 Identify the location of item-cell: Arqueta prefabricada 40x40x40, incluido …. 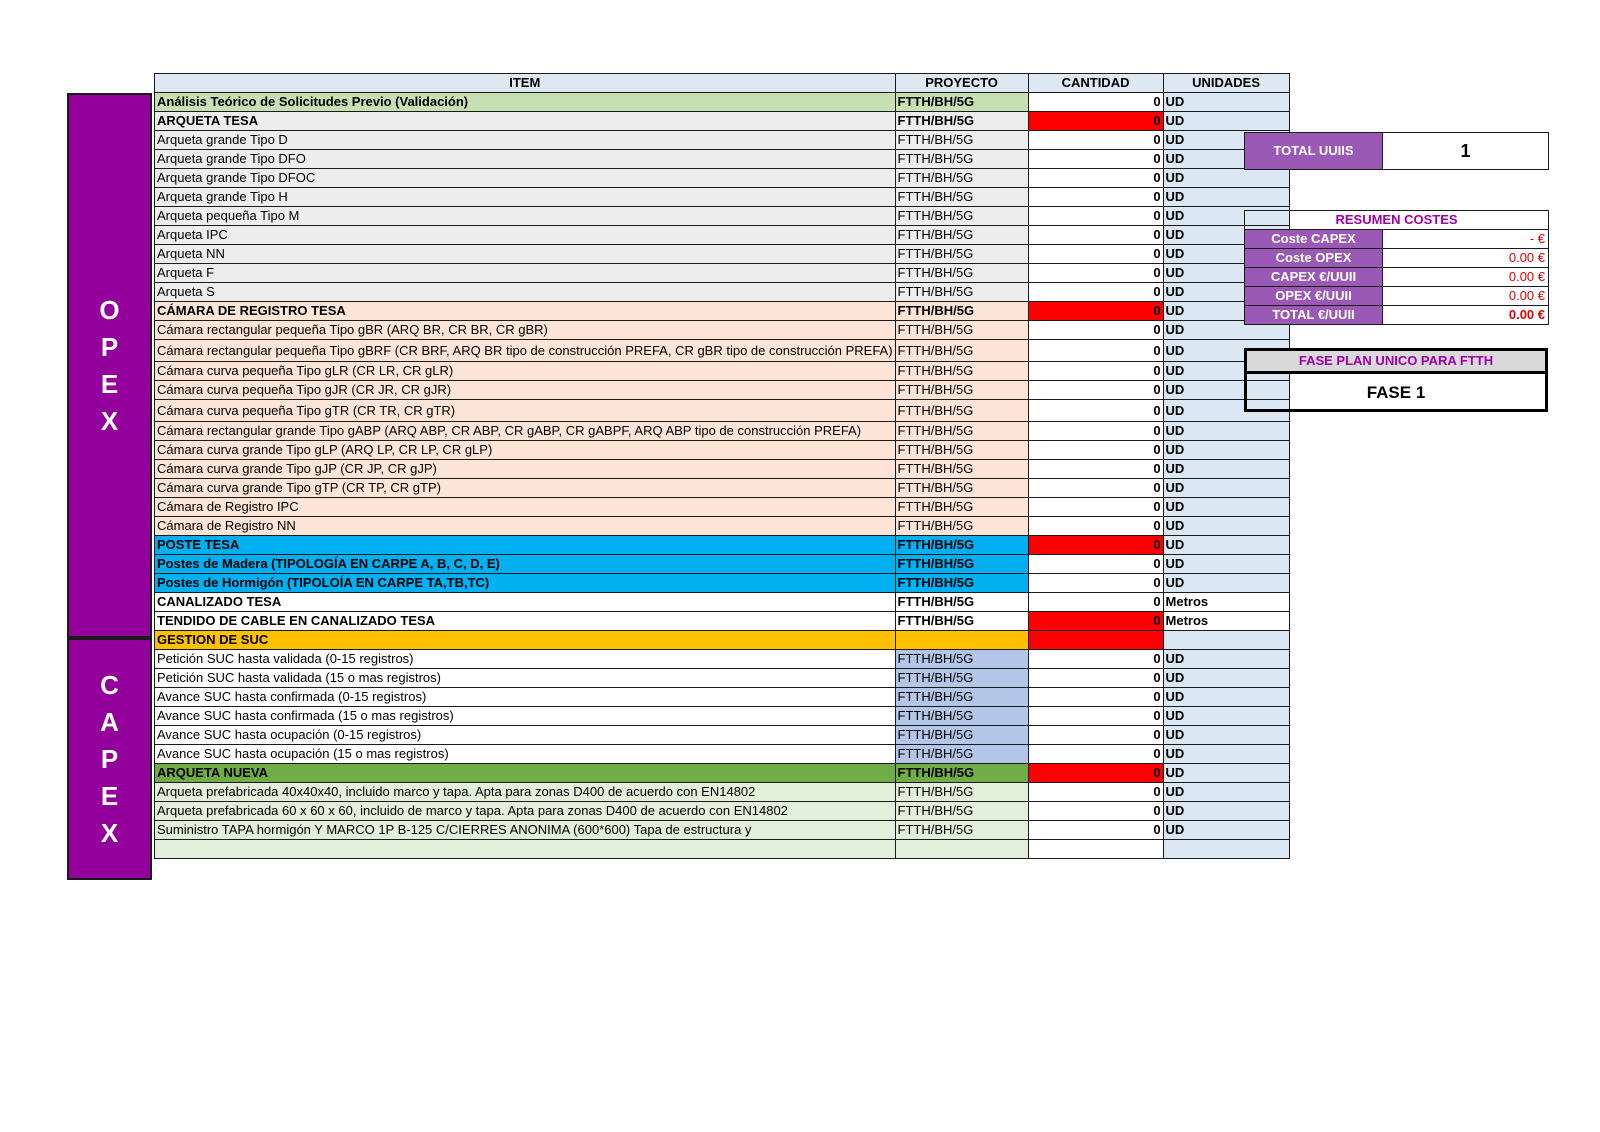
(525, 792).